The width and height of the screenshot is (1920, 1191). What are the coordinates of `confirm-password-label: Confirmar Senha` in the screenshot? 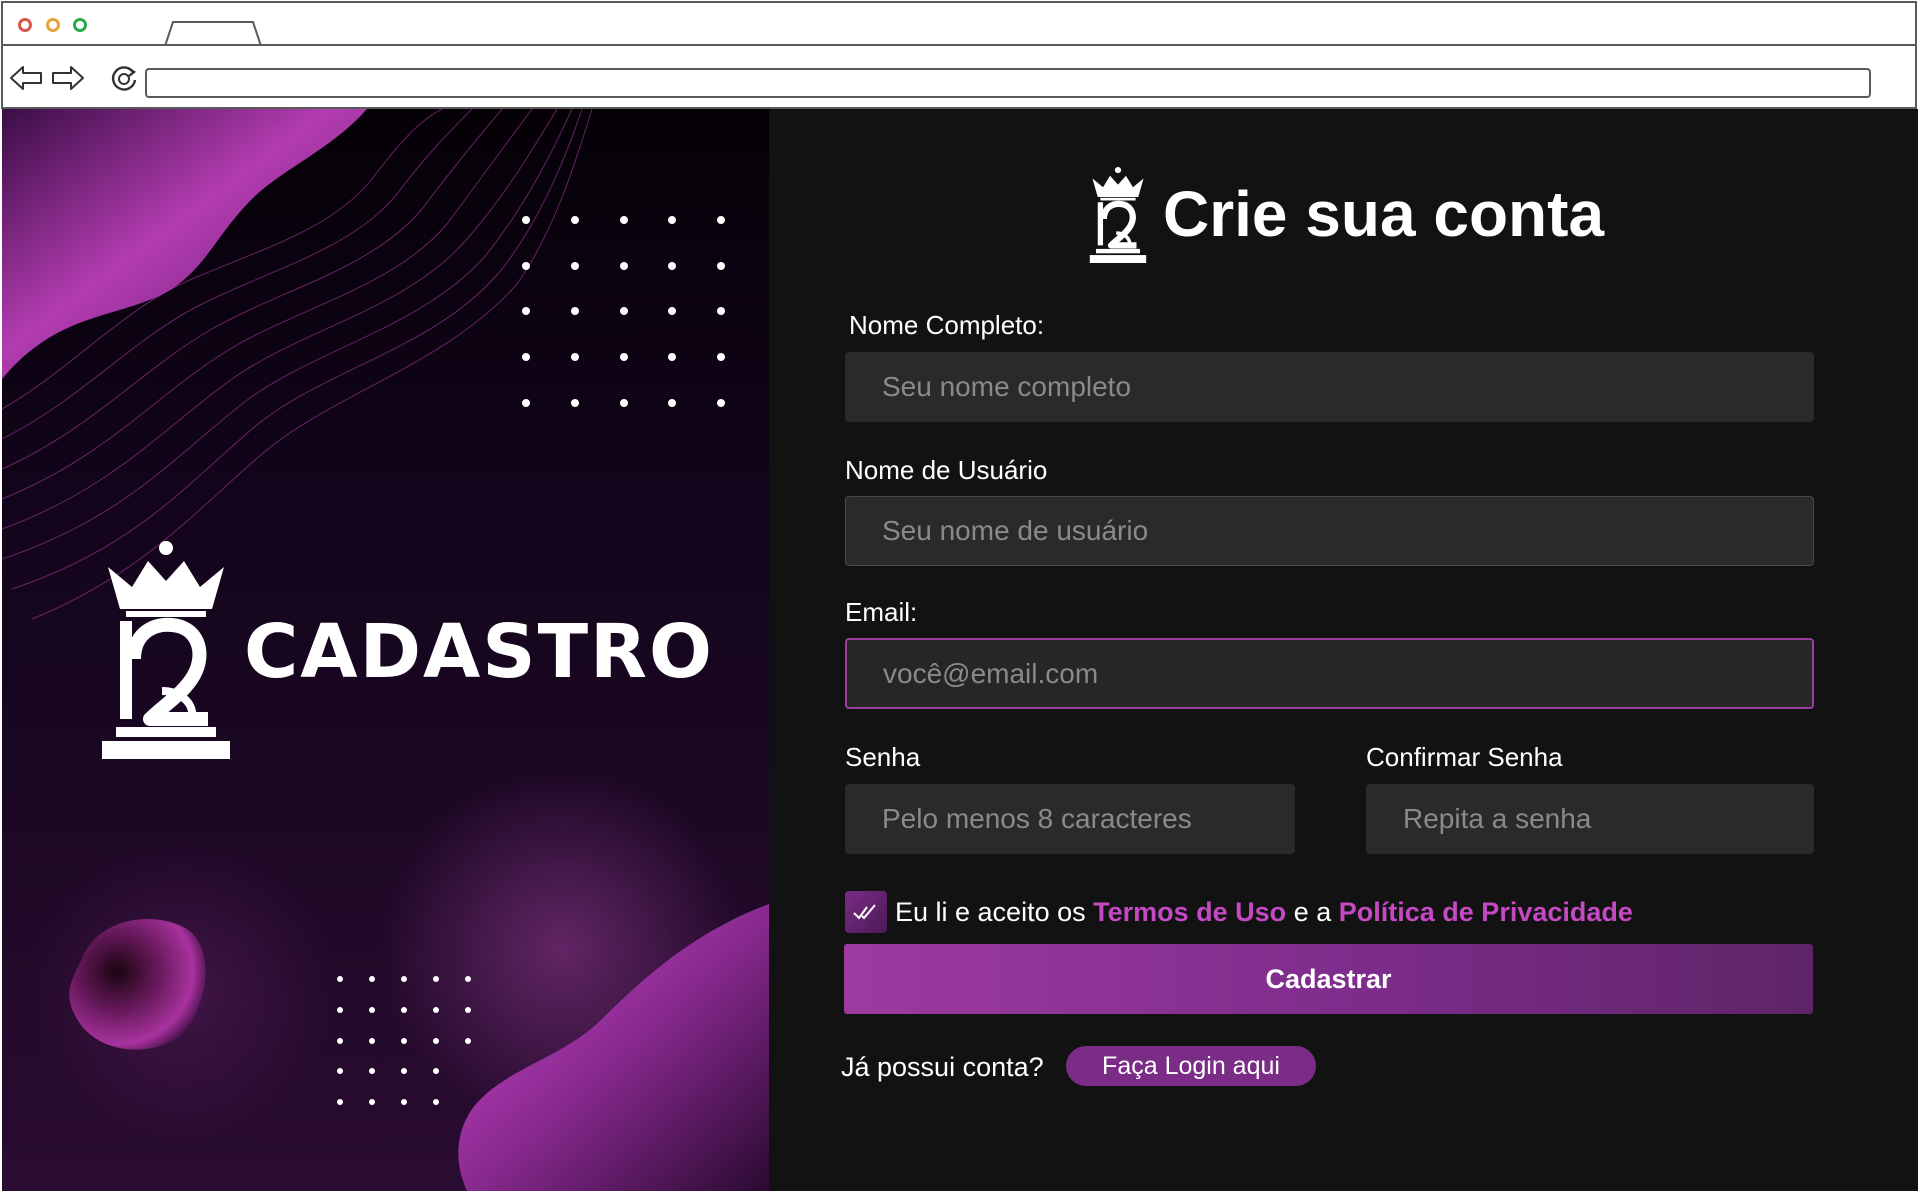 It's located at (1464, 757).